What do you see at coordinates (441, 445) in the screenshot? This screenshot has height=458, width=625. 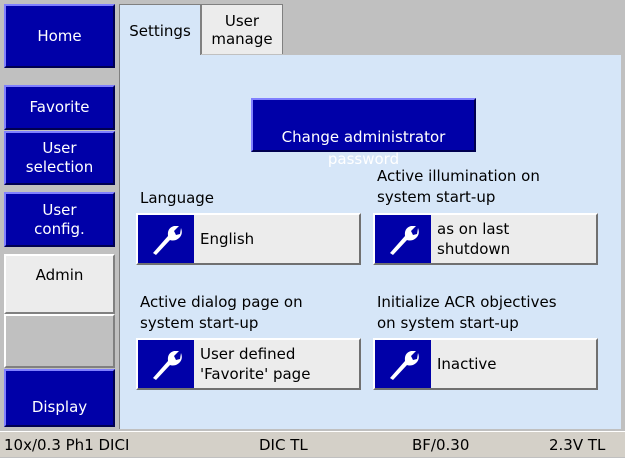 I see `status-aperture: BF/0.30` at bounding box center [441, 445].